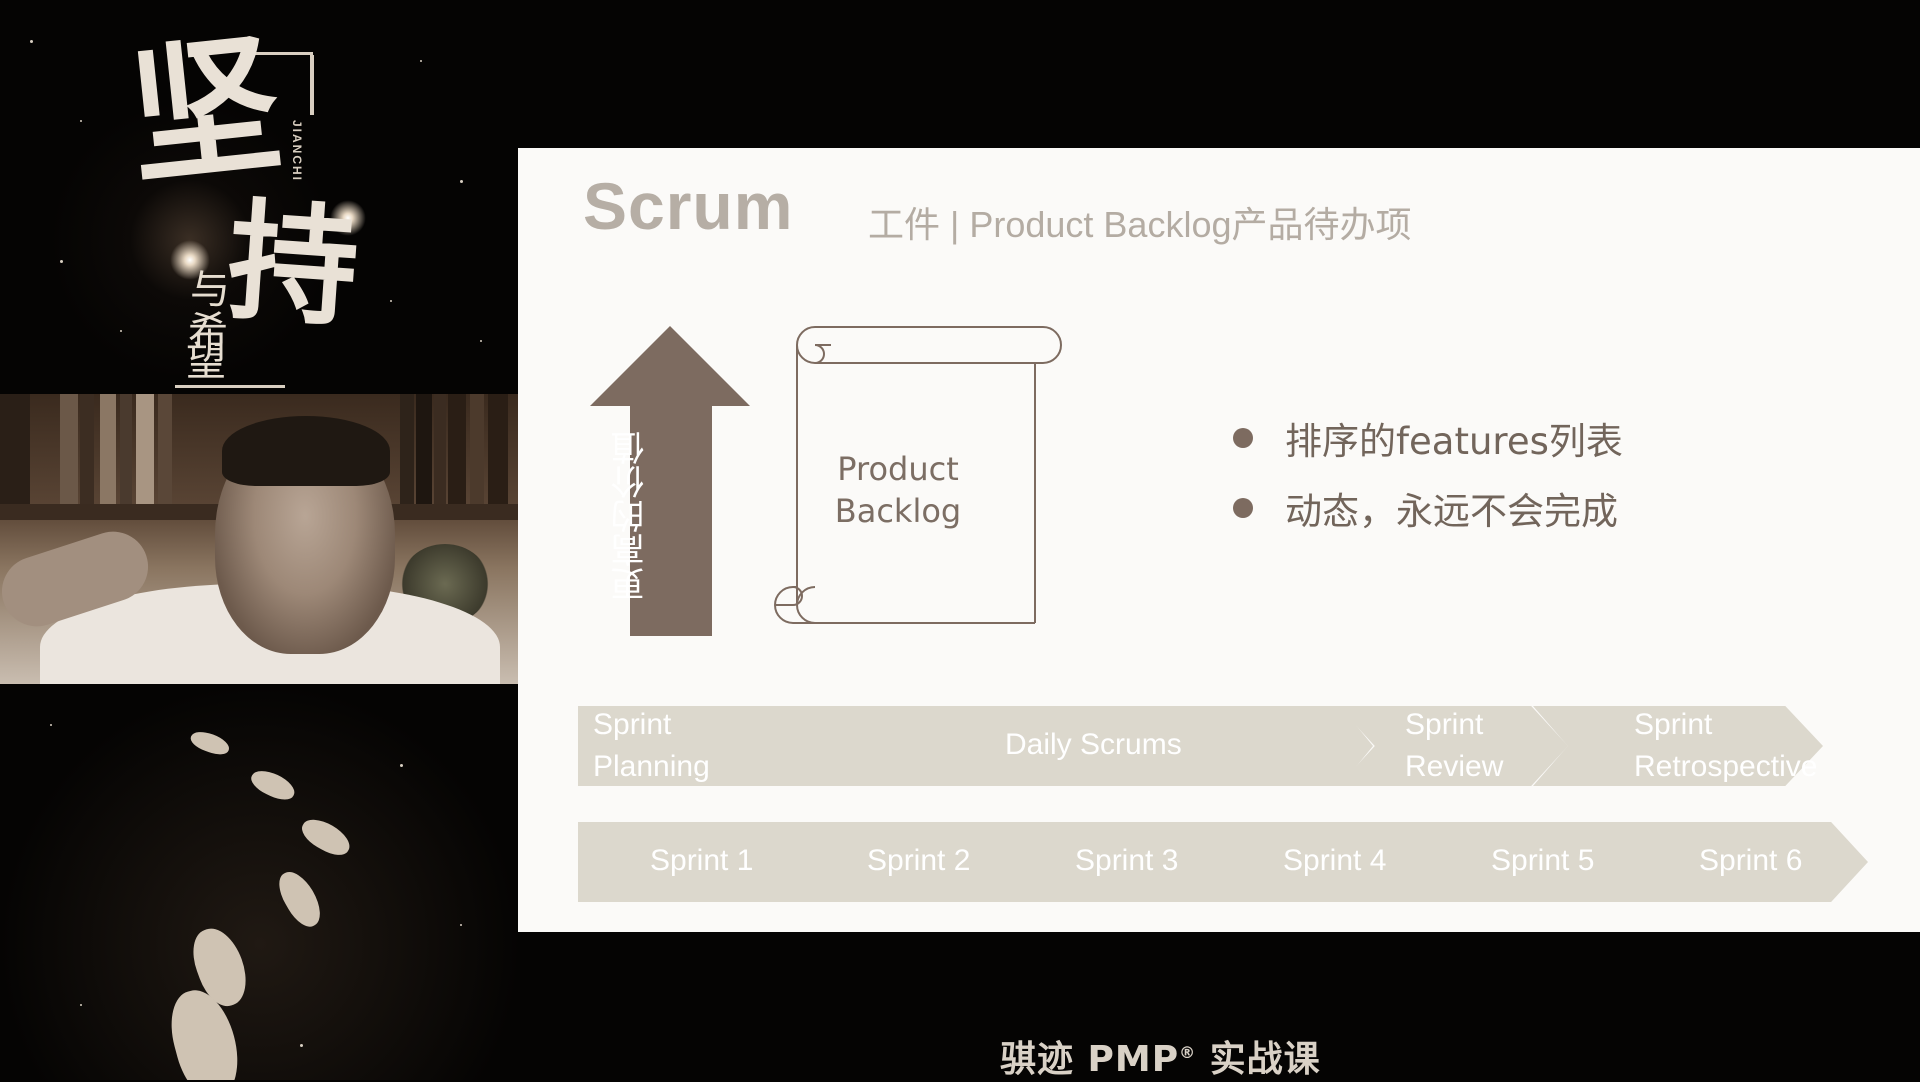 Image resolution: width=1920 pixels, height=1082 pixels. I want to click on sprint-label: Sprint 6, so click(1751, 860).